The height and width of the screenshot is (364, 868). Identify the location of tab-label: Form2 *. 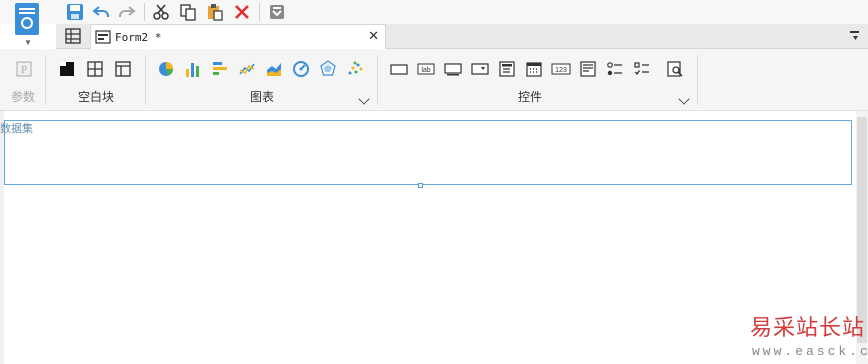
(138, 37).